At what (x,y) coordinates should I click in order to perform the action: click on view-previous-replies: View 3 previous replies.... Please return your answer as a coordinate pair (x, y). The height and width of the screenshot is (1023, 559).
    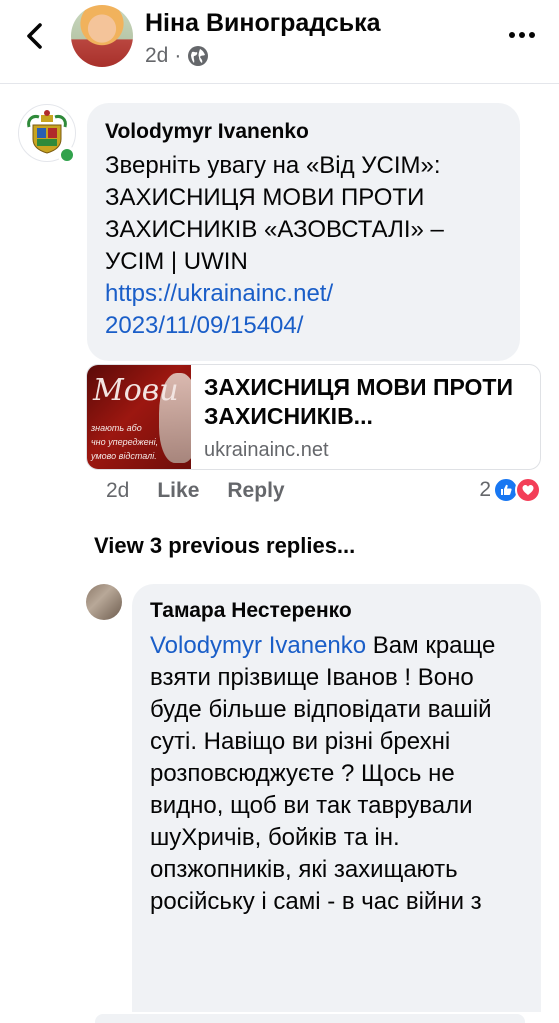
    Looking at the image, I should click on (224, 546).